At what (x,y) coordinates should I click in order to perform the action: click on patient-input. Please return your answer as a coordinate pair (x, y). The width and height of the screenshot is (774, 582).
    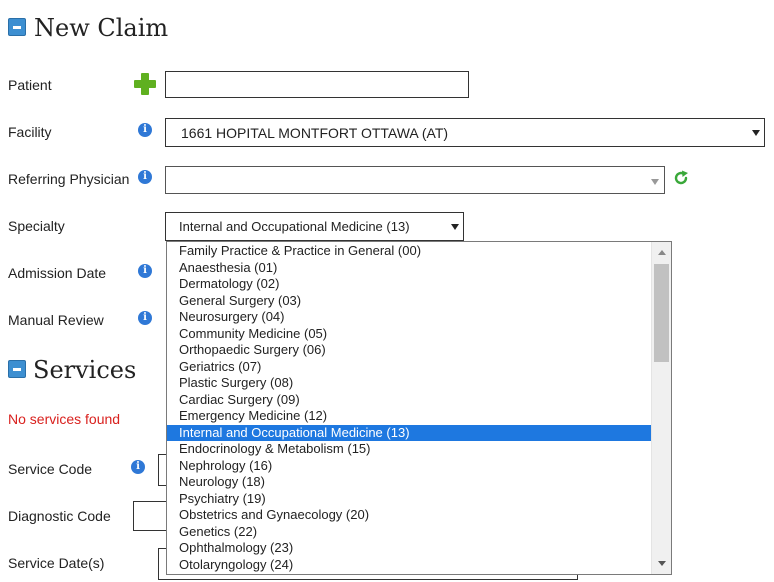
    Looking at the image, I should click on (317, 84).